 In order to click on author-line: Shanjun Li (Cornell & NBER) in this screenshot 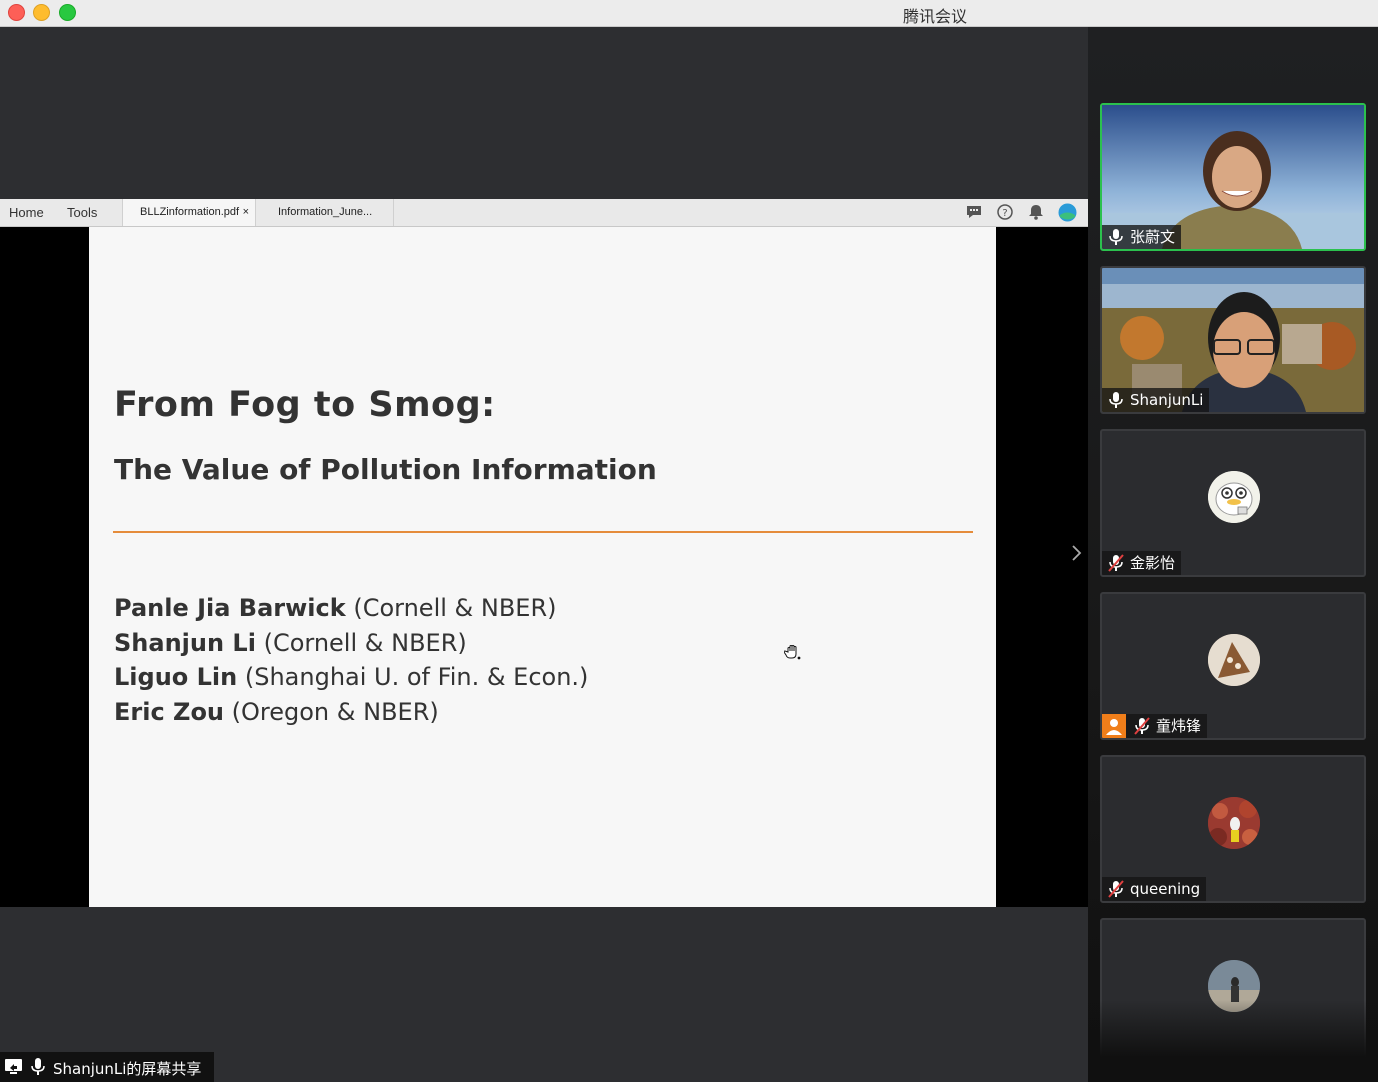, I will do `click(290, 642)`.